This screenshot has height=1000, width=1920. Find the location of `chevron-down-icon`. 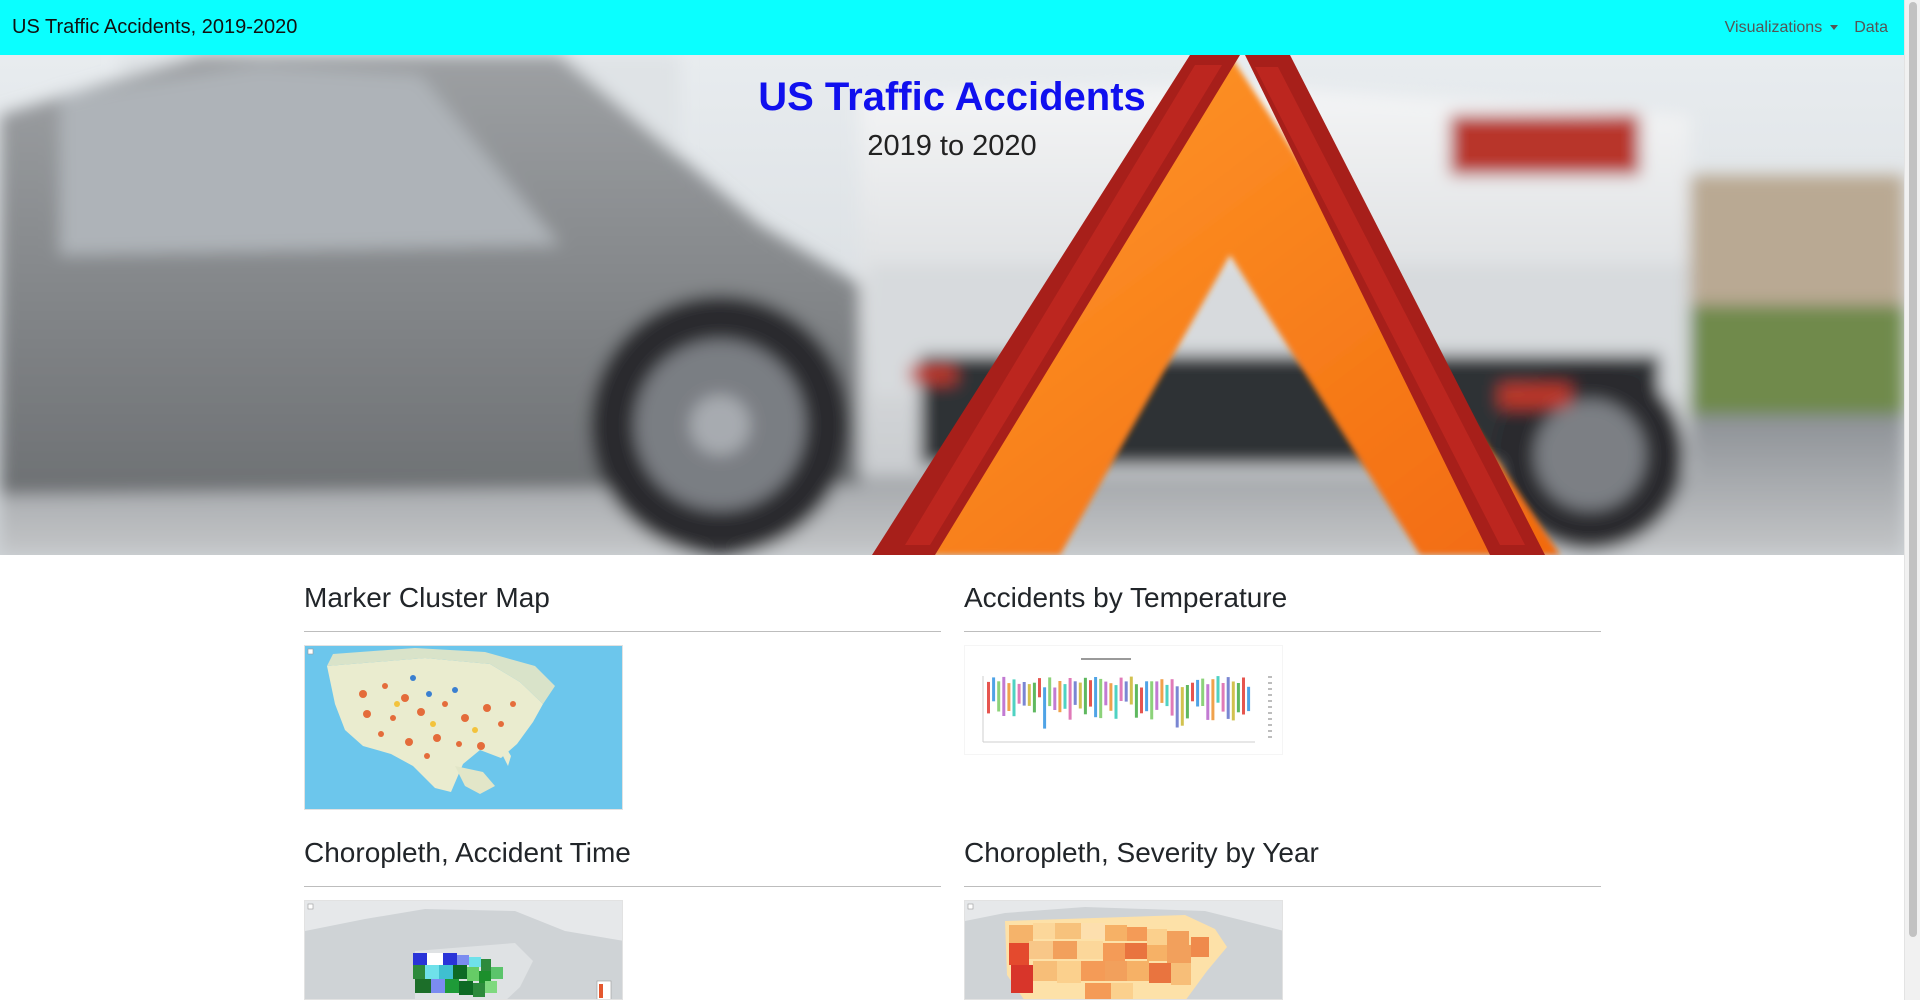

chevron-down-icon is located at coordinates (1834, 27).